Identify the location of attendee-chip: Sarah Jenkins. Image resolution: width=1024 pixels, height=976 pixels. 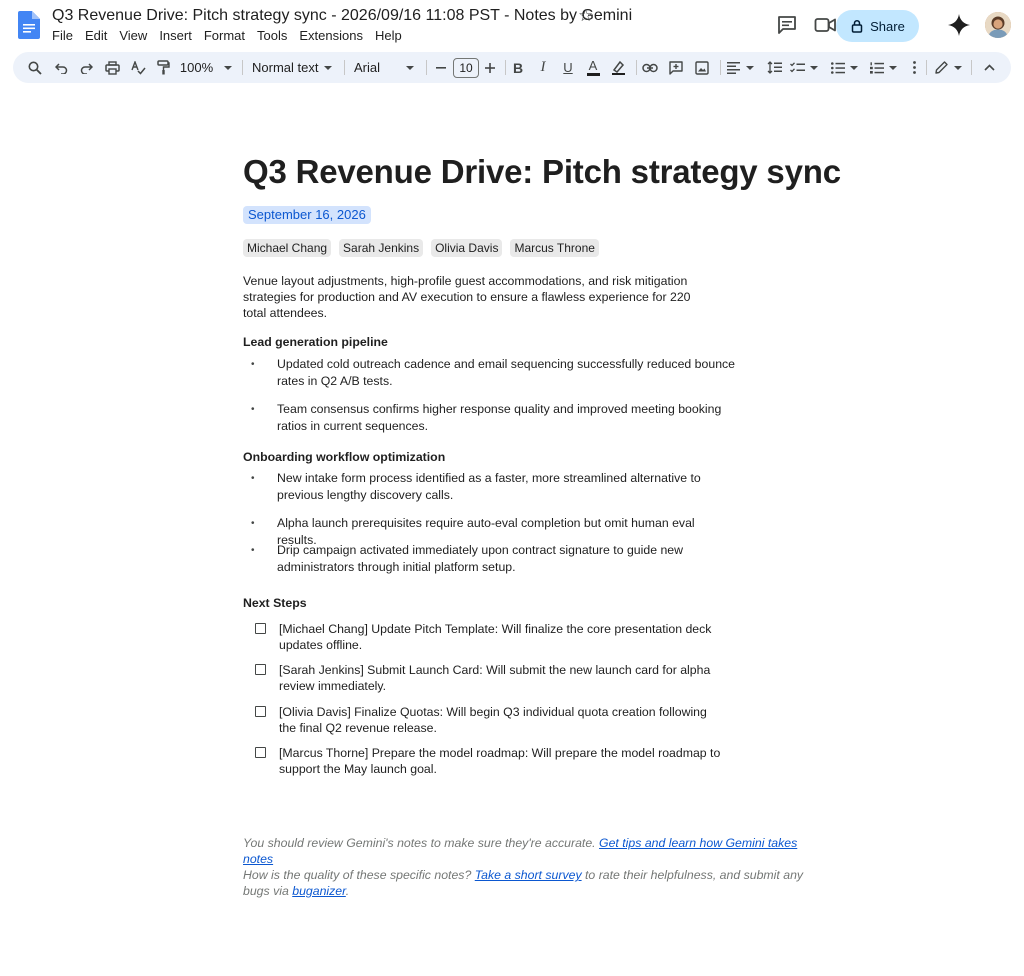
(381, 248).